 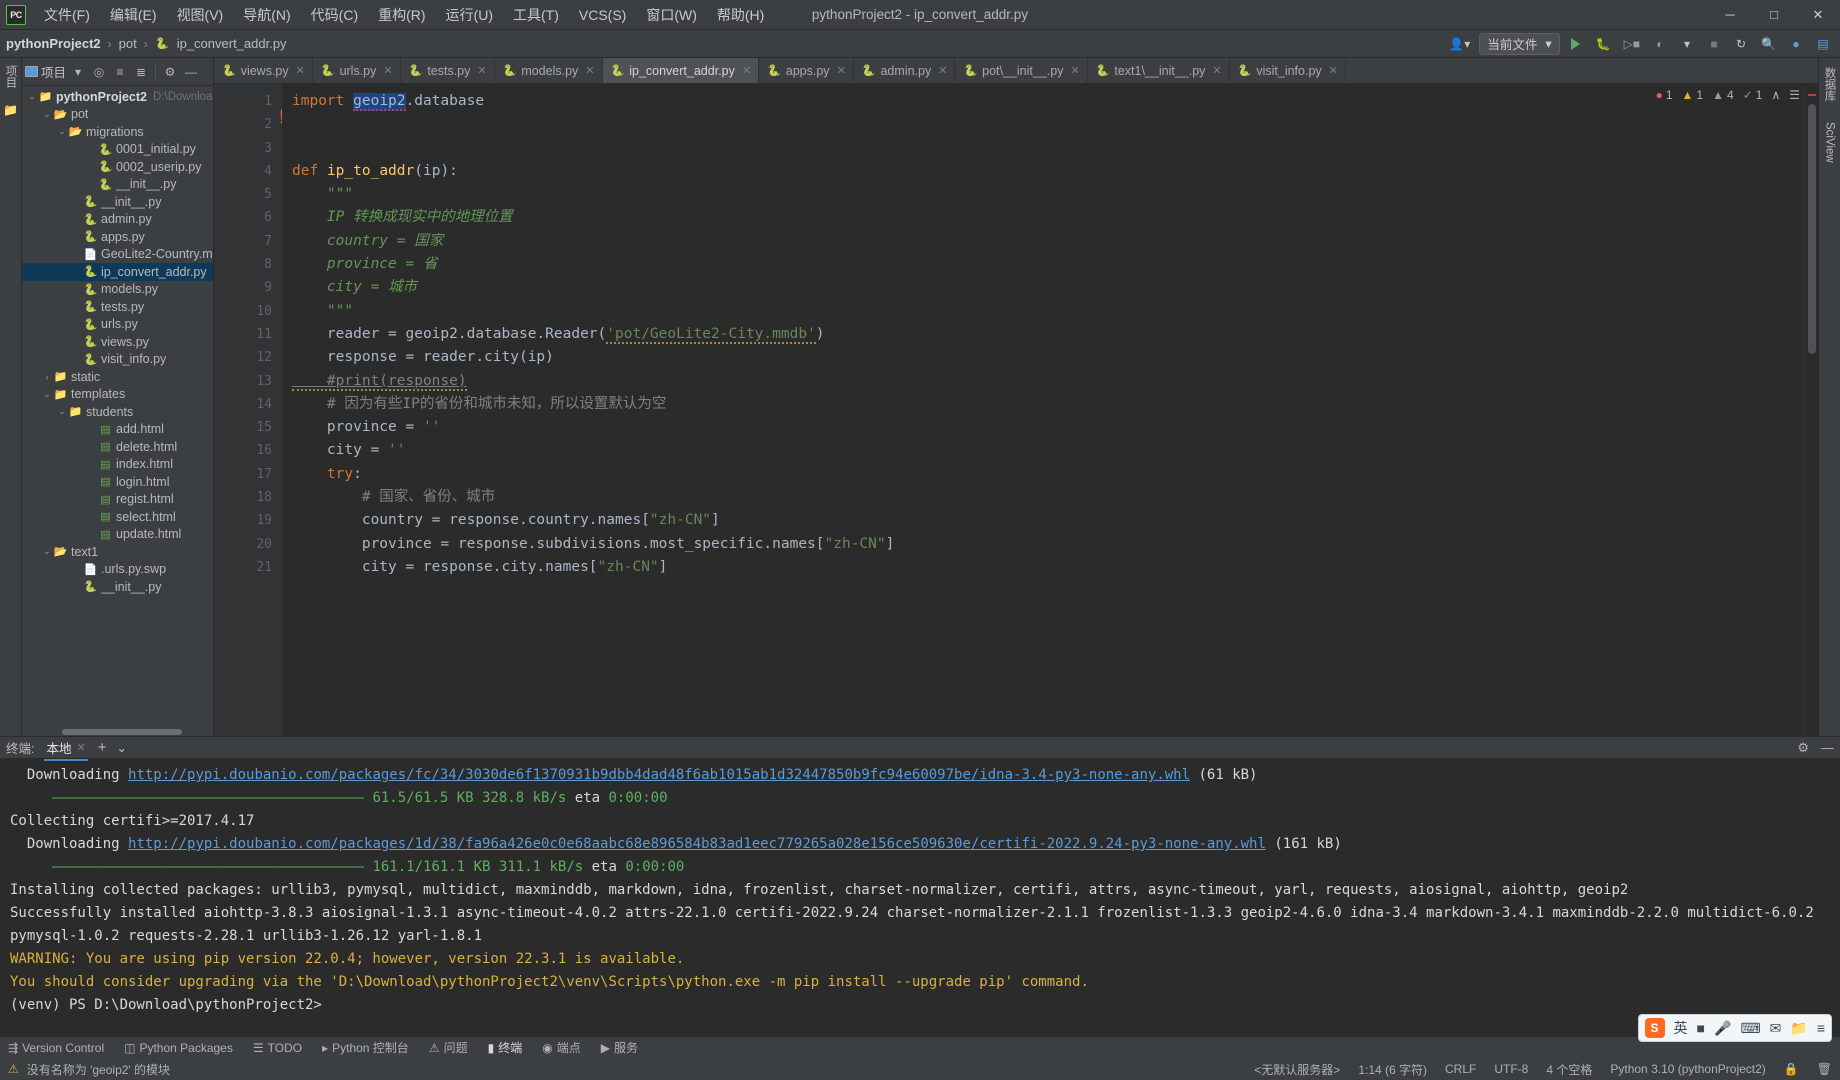 I want to click on tree-node-urls-py: 🐍 urls.py, so click(x=117, y=325).